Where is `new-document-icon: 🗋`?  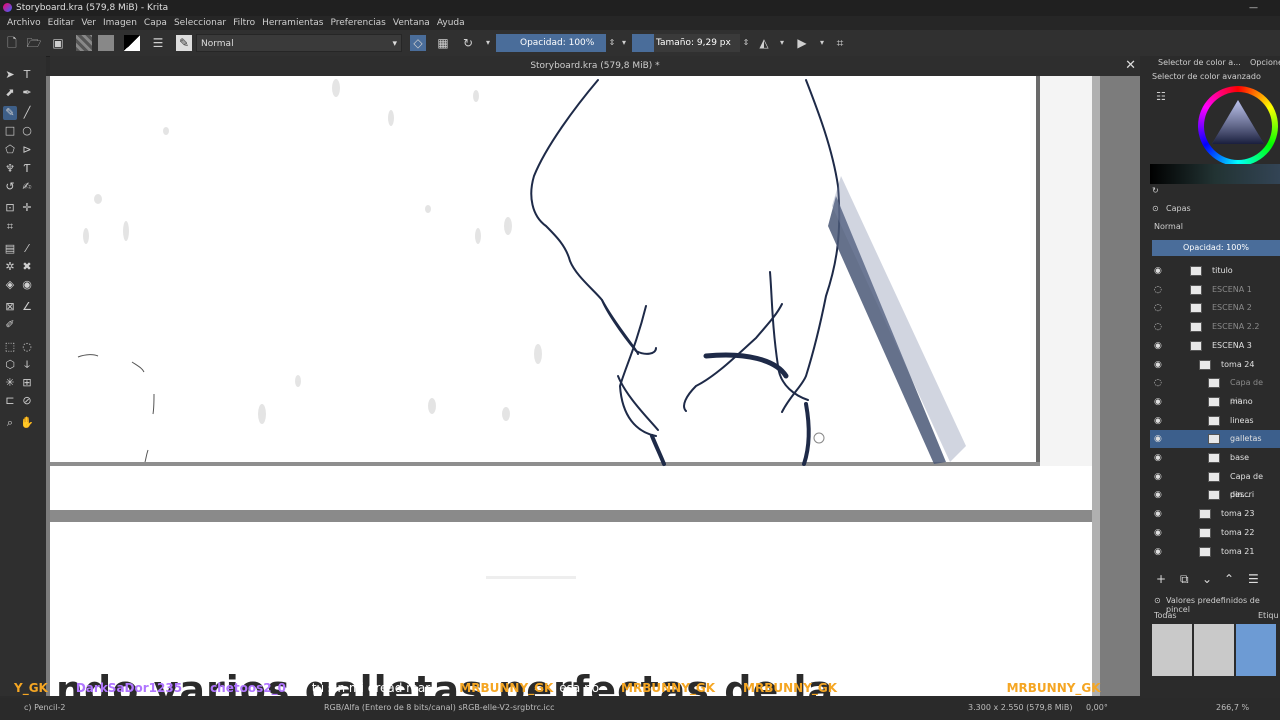 new-document-icon: 🗋 is located at coordinates (12, 43).